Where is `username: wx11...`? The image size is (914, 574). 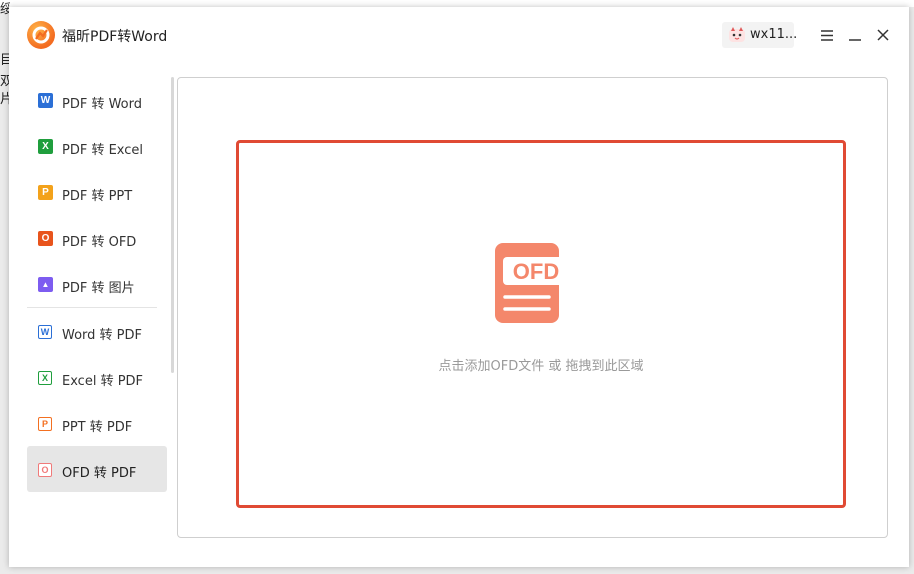 username: wx11... is located at coordinates (774, 34).